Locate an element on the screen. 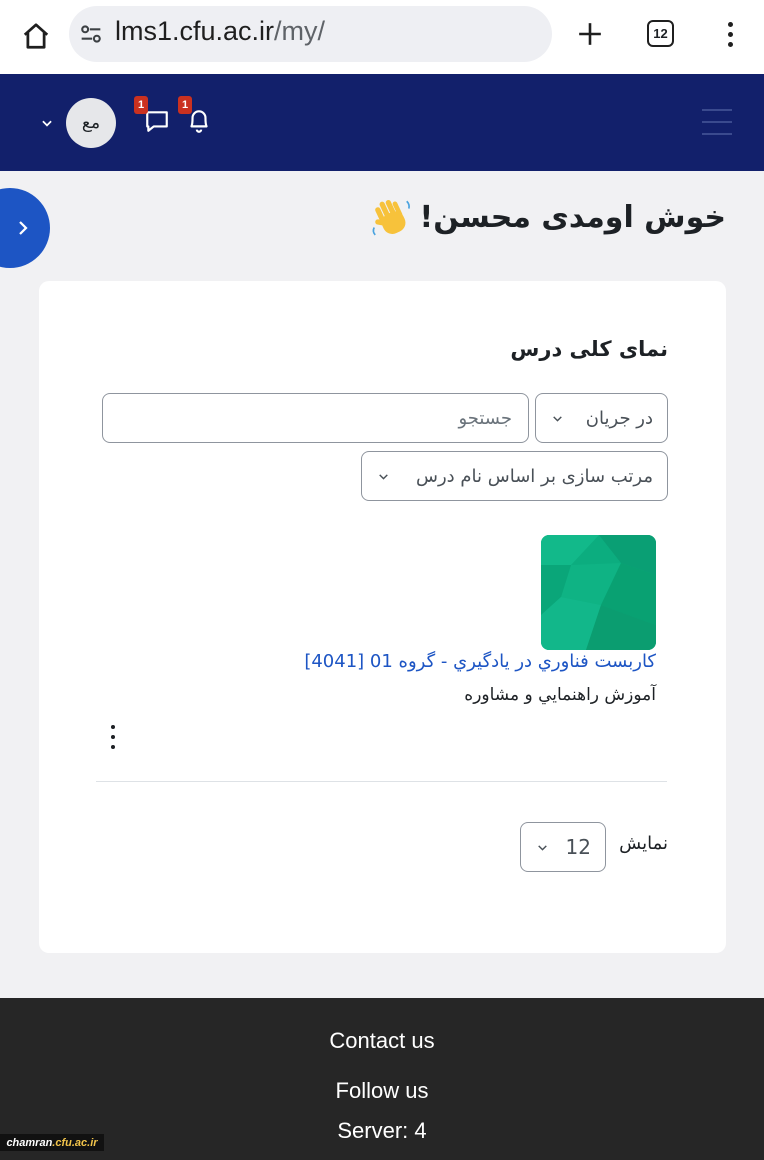  user-menu: مع is located at coordinates (77, 123).